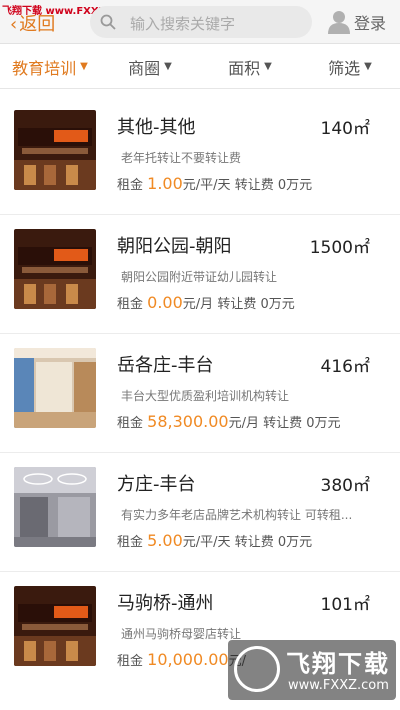 Image resolution: width=400 pixels, height=710 pixels. What do you see at coordinates (108, 22) in the screenshot?
I see `search-icon` at bounding box center [108, 22].